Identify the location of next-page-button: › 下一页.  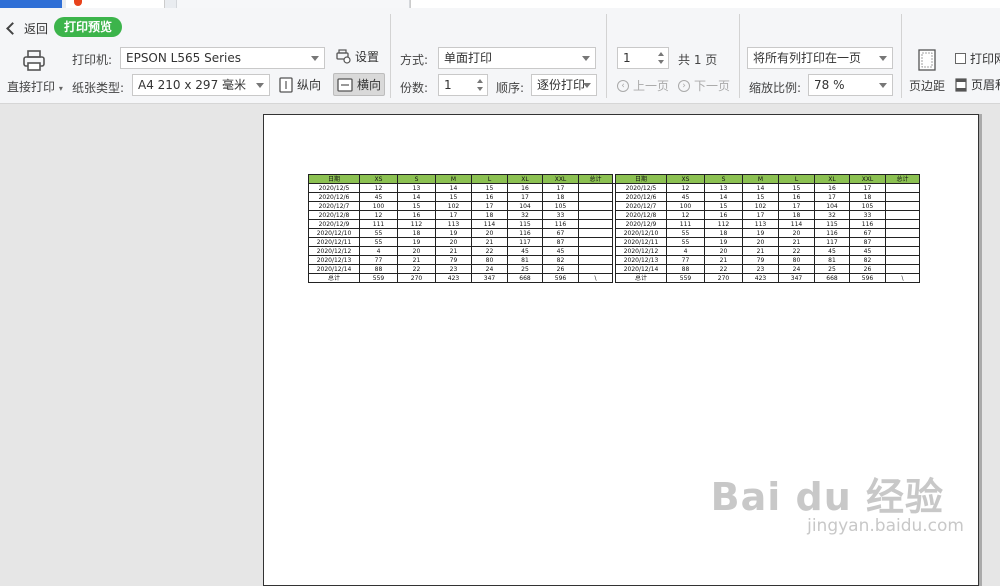
(704, 85).